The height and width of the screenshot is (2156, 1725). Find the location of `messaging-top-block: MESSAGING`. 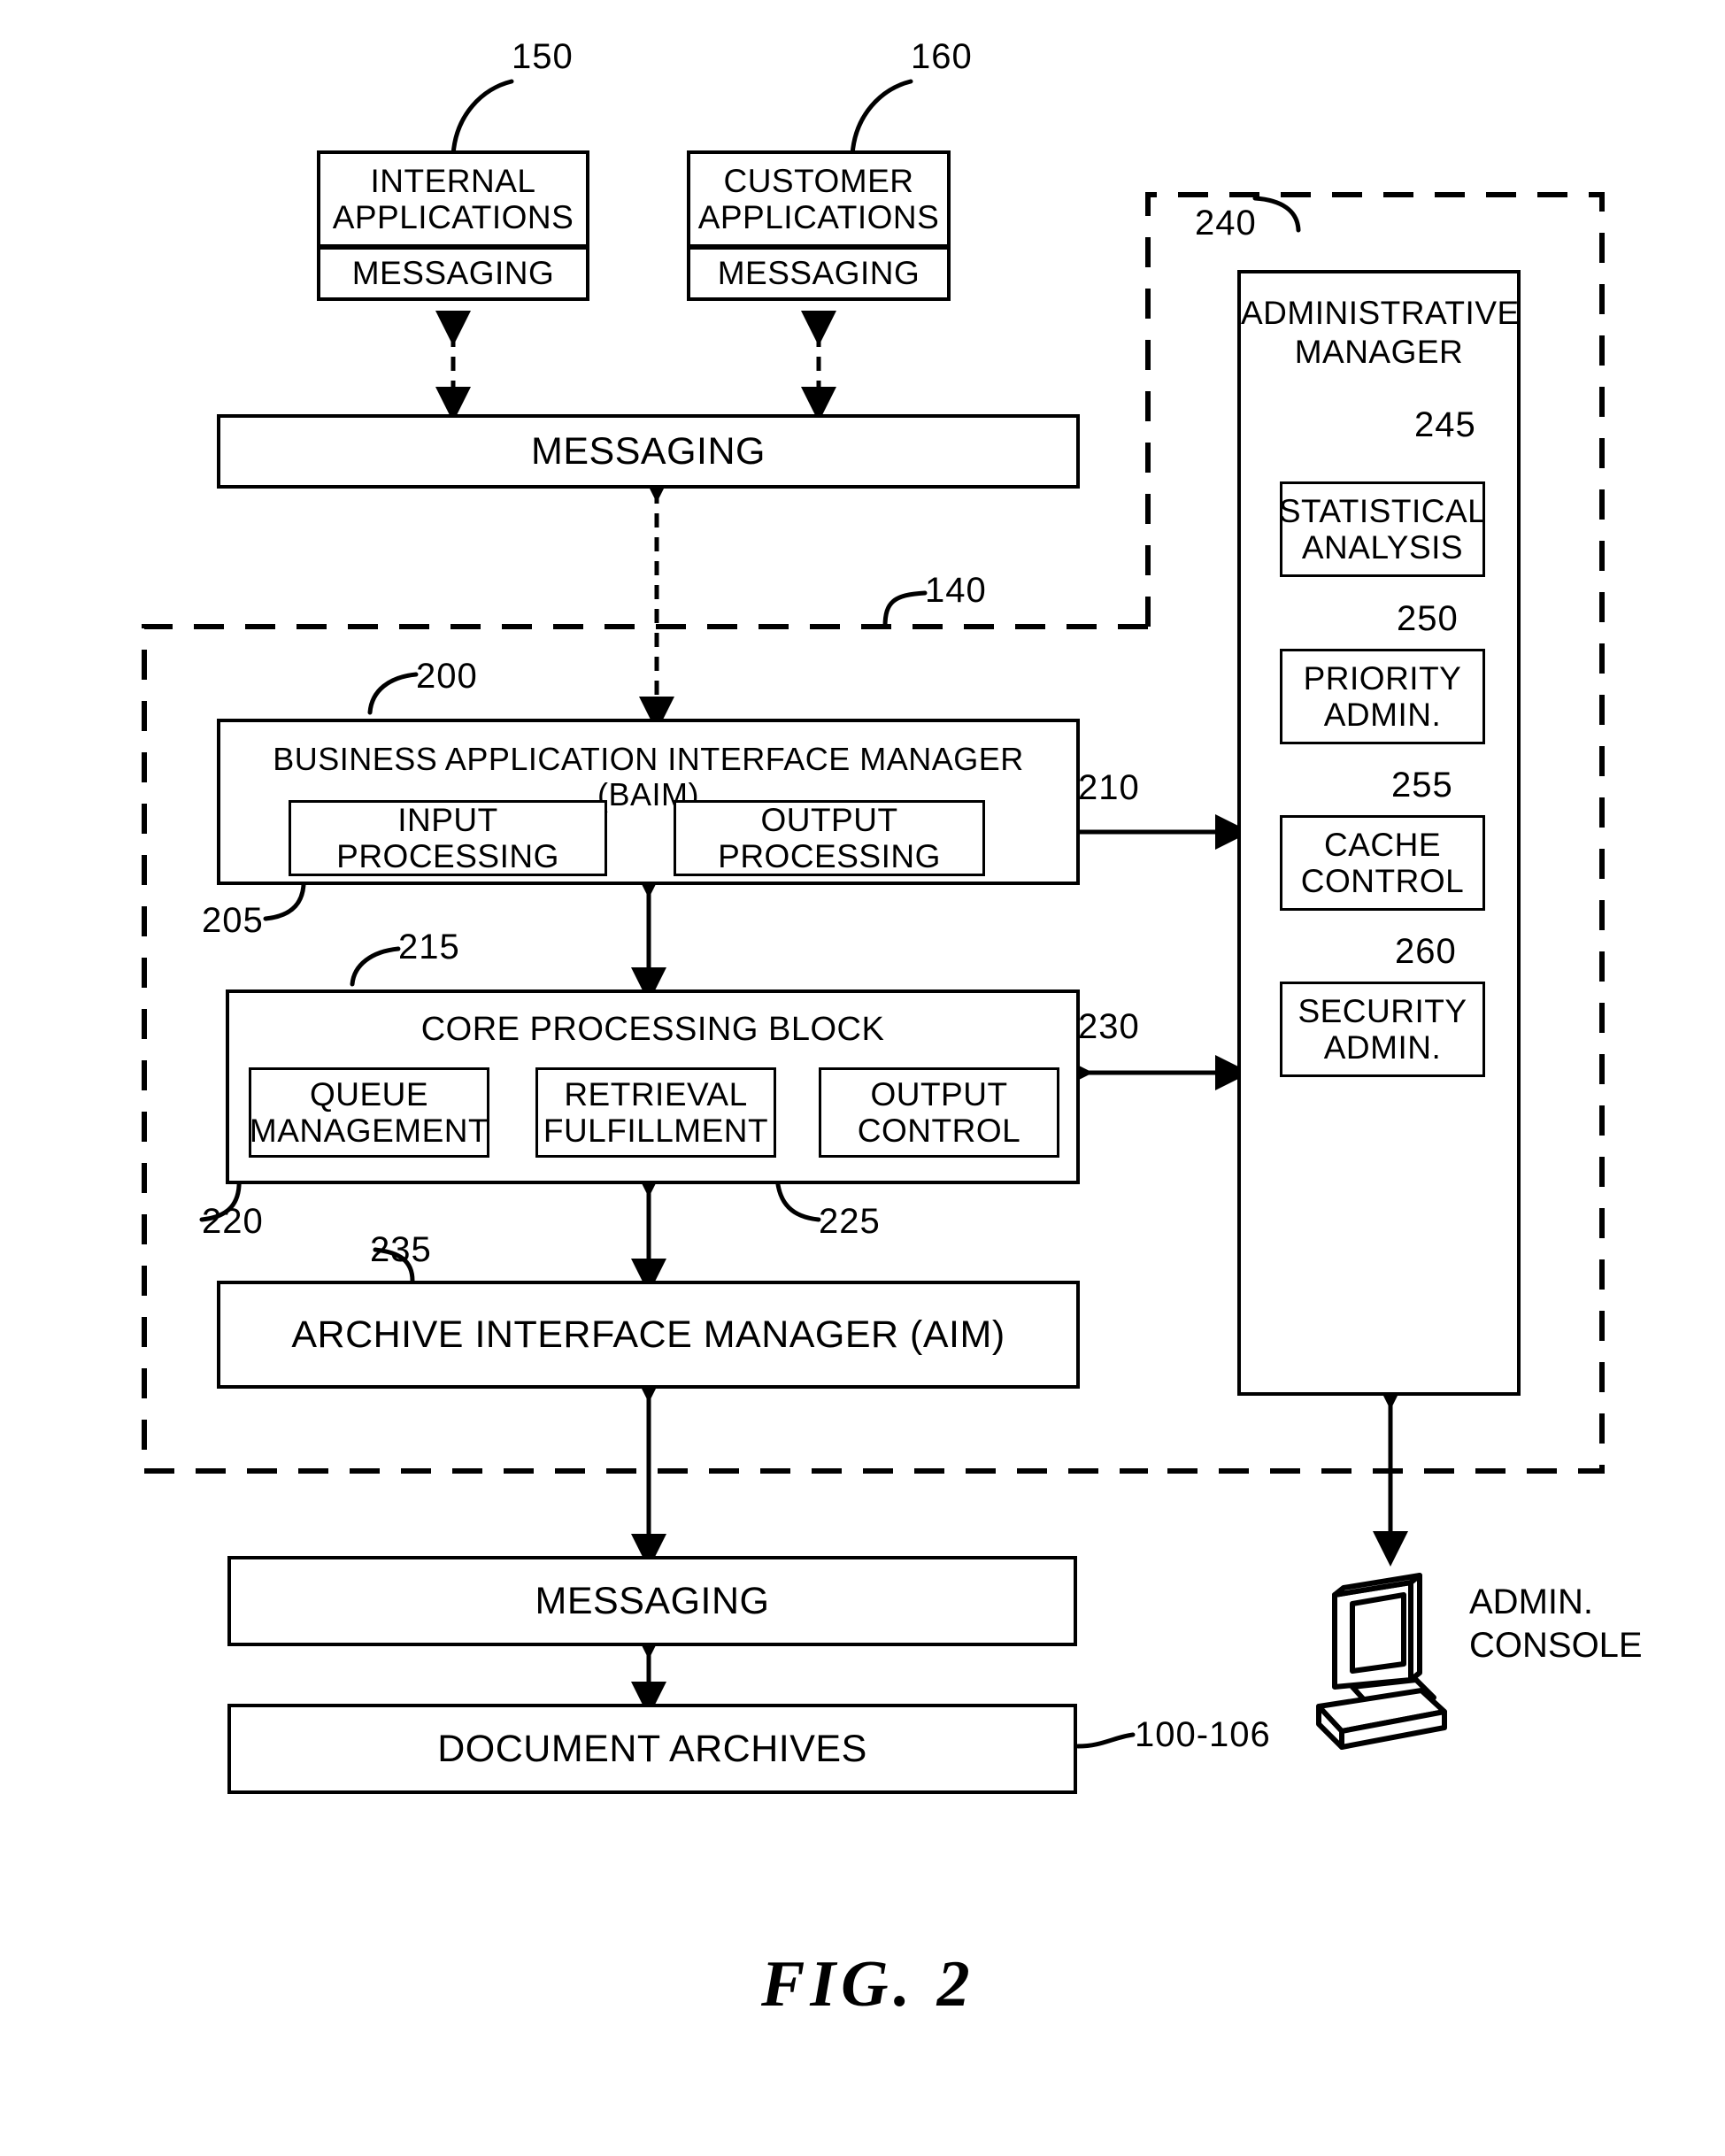

messaging-top-block: MESSAGING is located at coordinates (648, 452).